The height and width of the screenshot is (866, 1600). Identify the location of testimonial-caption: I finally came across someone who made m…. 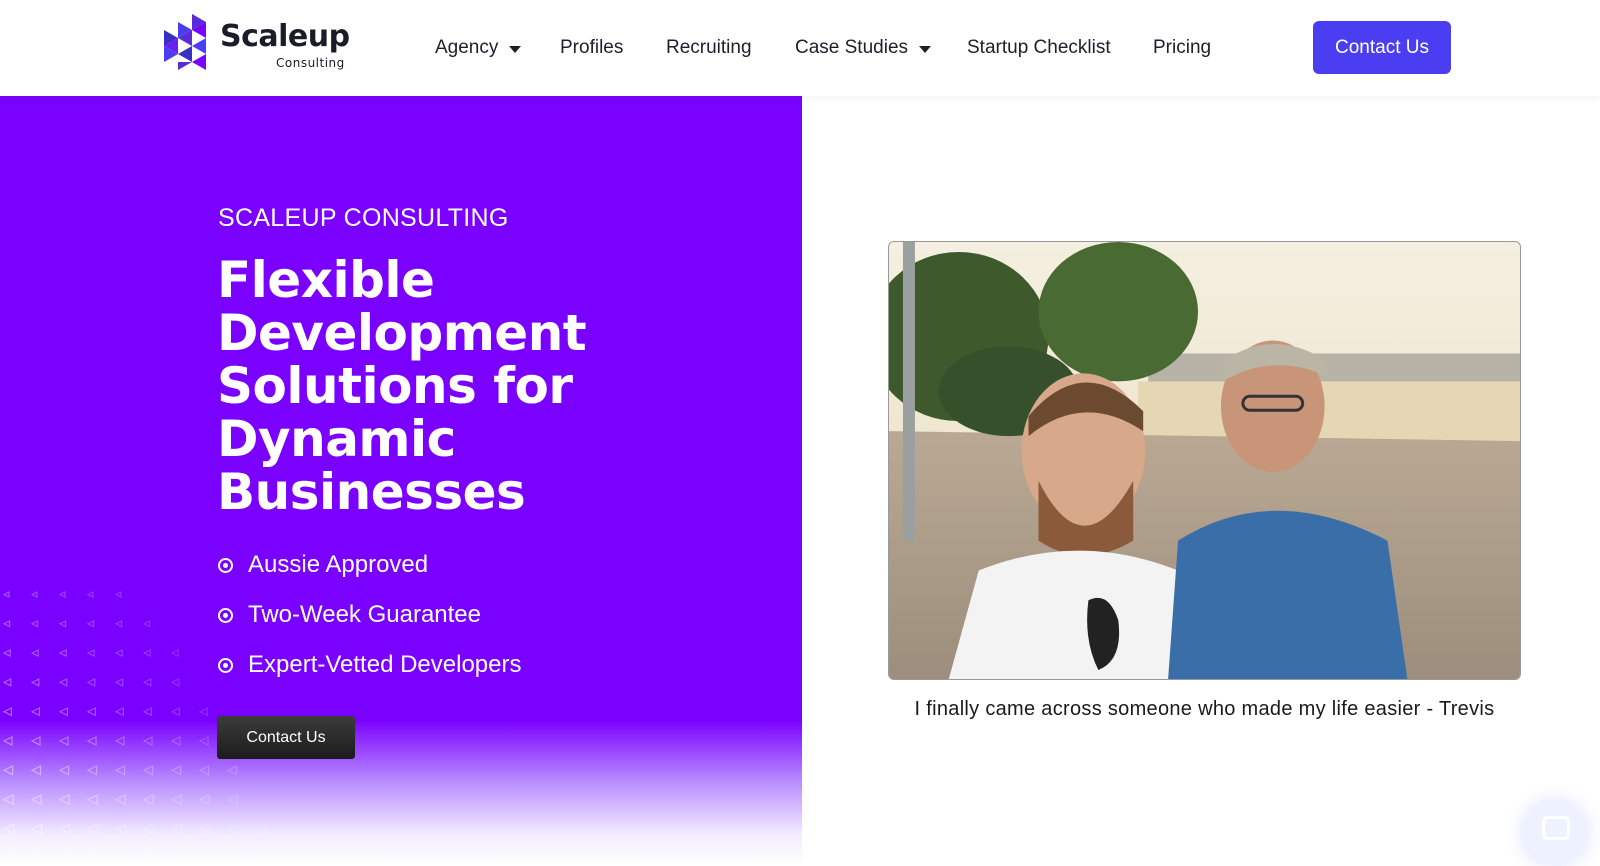
(1204, 709).